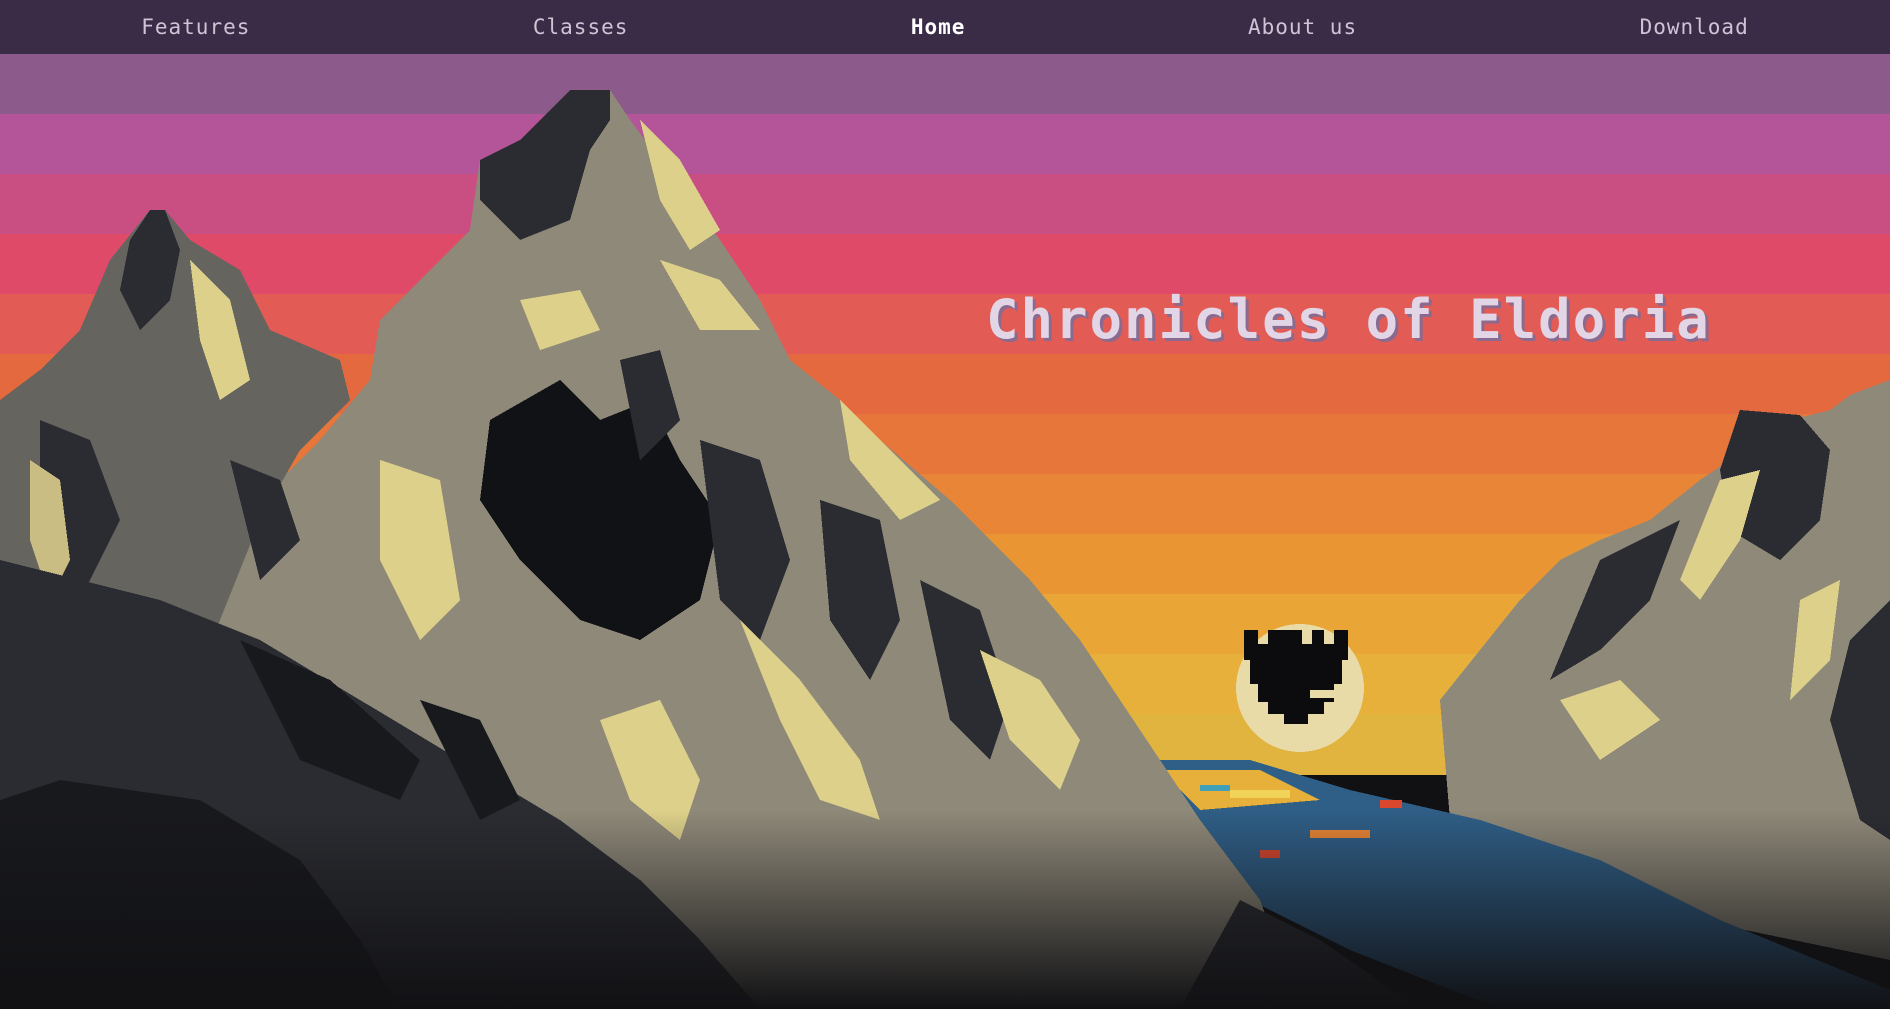  I want to click on moon-with-silhouette, so click(1300, 688).